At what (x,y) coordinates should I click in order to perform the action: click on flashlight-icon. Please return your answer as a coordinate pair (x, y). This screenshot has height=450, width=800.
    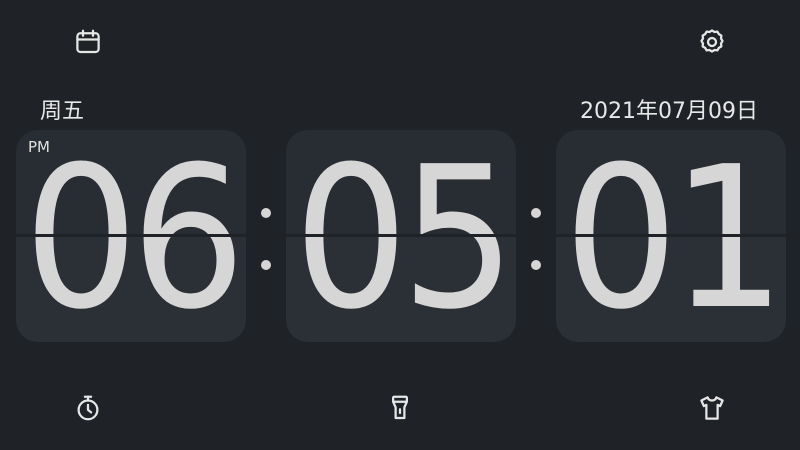
    Looking at the image, I should click on (400, 407).